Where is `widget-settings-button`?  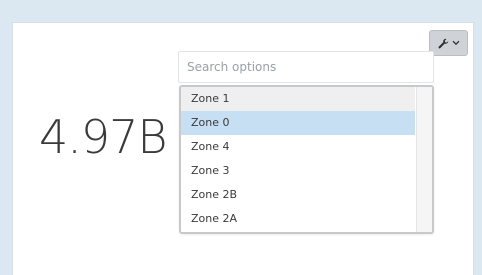
widget-settings-button is located at coordinates (448, 43).